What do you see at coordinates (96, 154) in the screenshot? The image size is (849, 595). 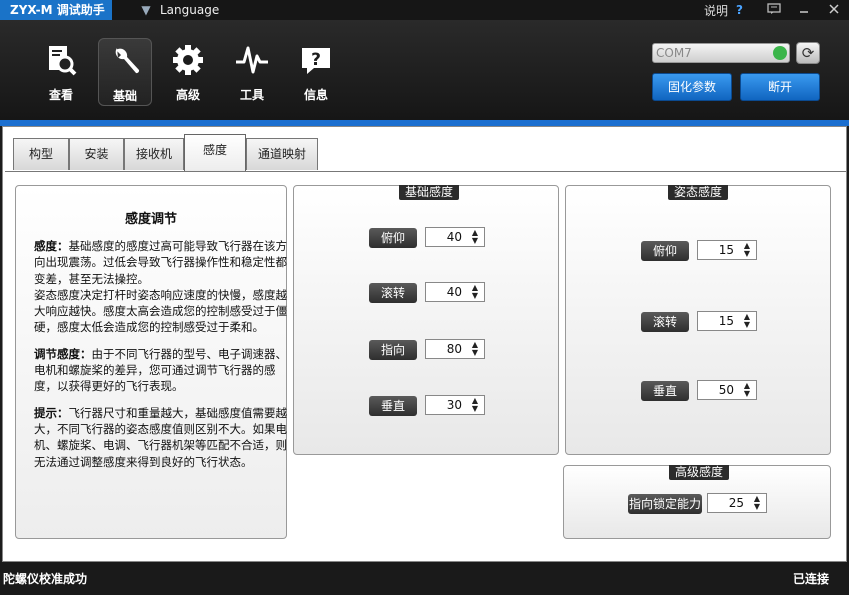 I see `tab-installation: 安装` at bounding box center [96, 154].